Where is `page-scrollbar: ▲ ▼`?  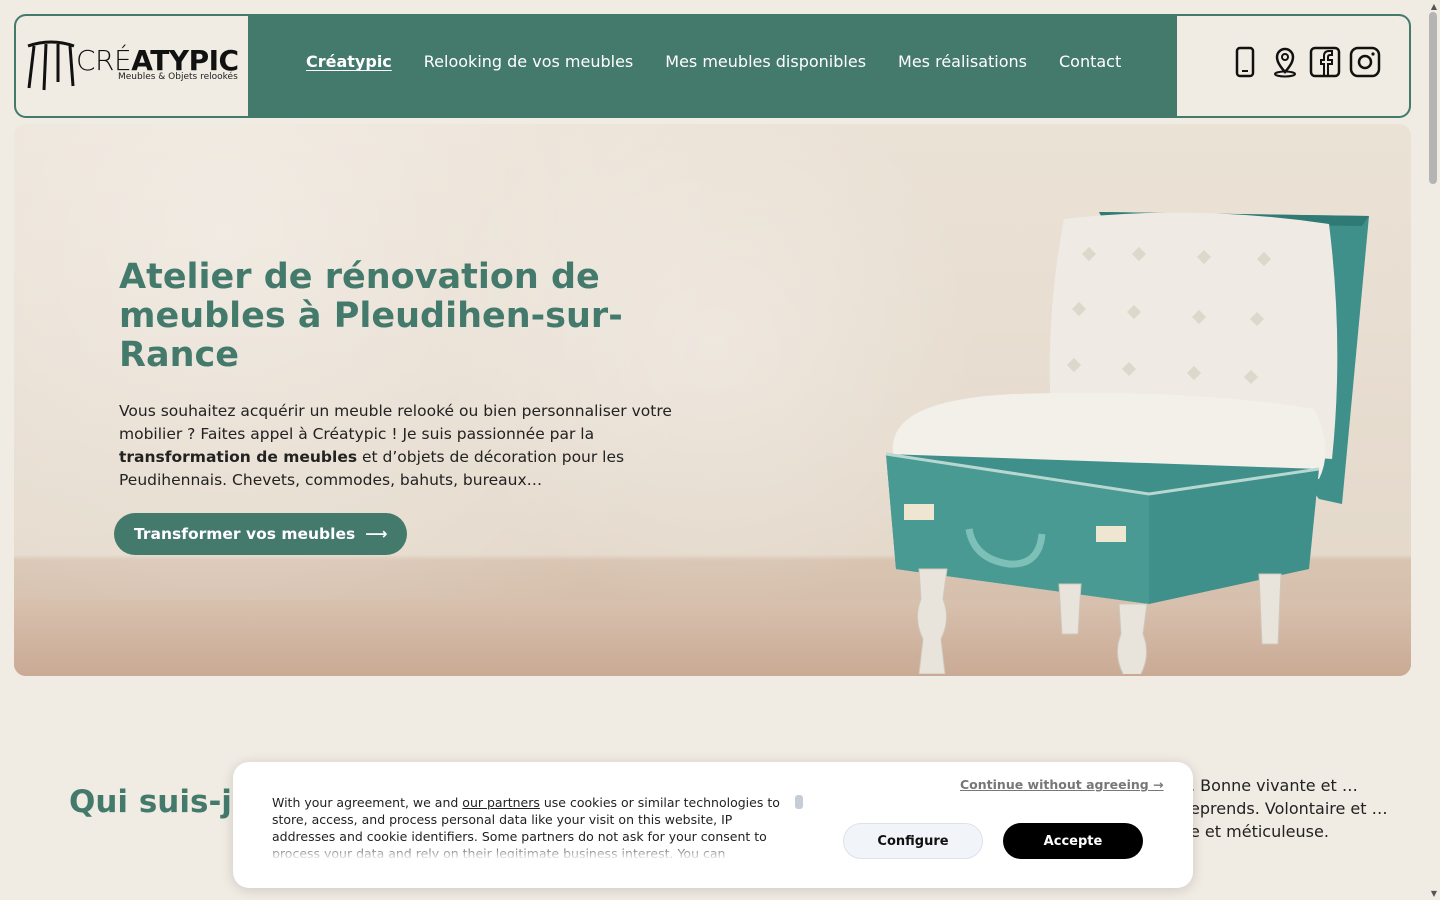 page-scrollbar: ▲ ▼ is located at coordinates (1432, 450).